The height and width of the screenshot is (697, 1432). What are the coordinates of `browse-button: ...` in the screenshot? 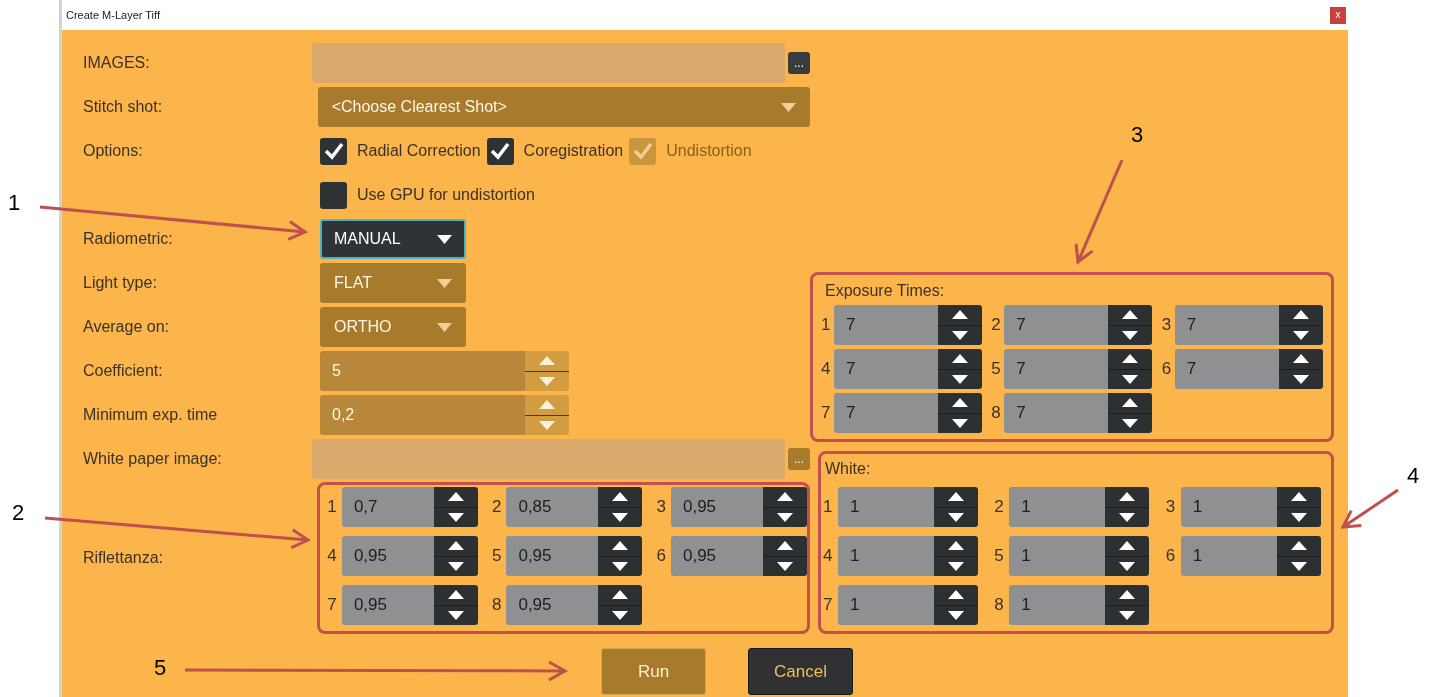 It's located at (799, 63).